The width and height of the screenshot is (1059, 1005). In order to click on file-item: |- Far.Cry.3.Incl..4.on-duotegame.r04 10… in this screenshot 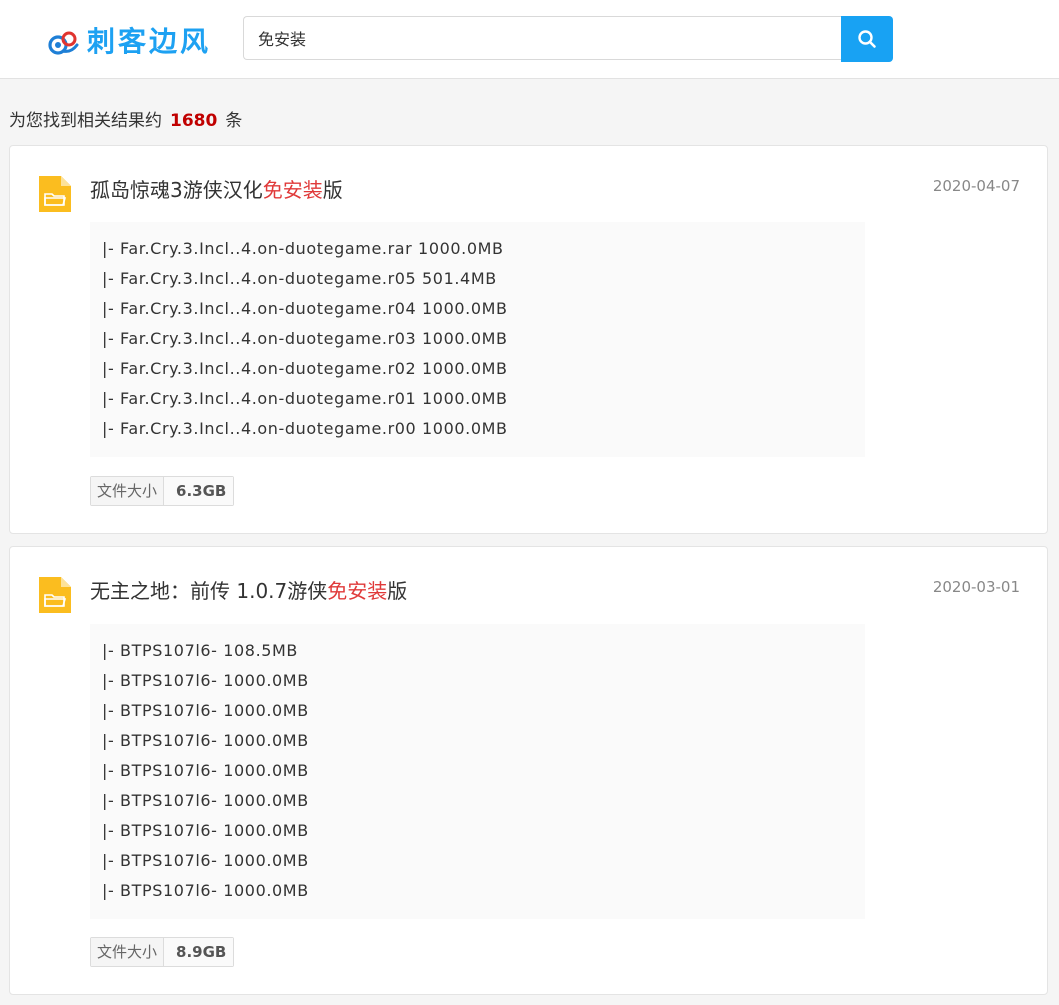, I will do `click(305, 308)`.